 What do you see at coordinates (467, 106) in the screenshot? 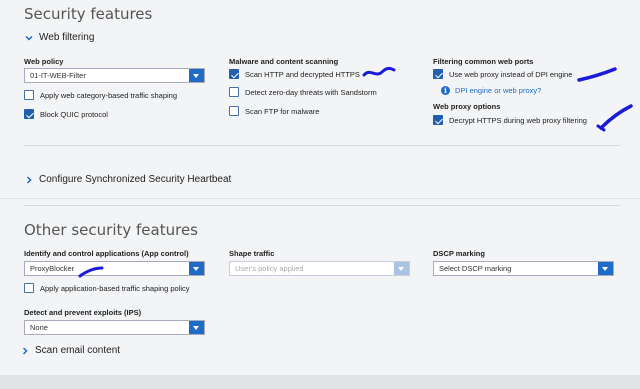
I see `proxy-options-heading: Web proxy options` at bounding box center [467, 106].